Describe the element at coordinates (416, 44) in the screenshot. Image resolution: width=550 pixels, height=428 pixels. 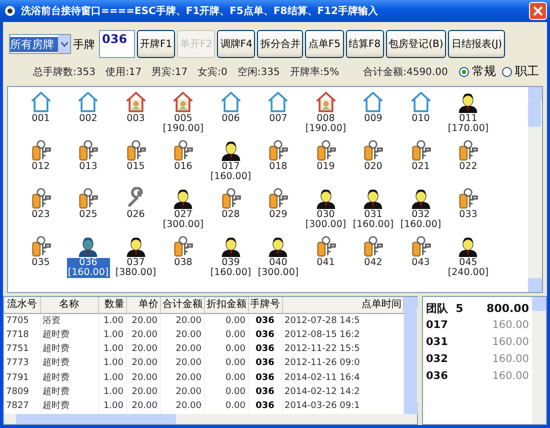
I see `toolbar-button: 包房登记(B)` at that location.